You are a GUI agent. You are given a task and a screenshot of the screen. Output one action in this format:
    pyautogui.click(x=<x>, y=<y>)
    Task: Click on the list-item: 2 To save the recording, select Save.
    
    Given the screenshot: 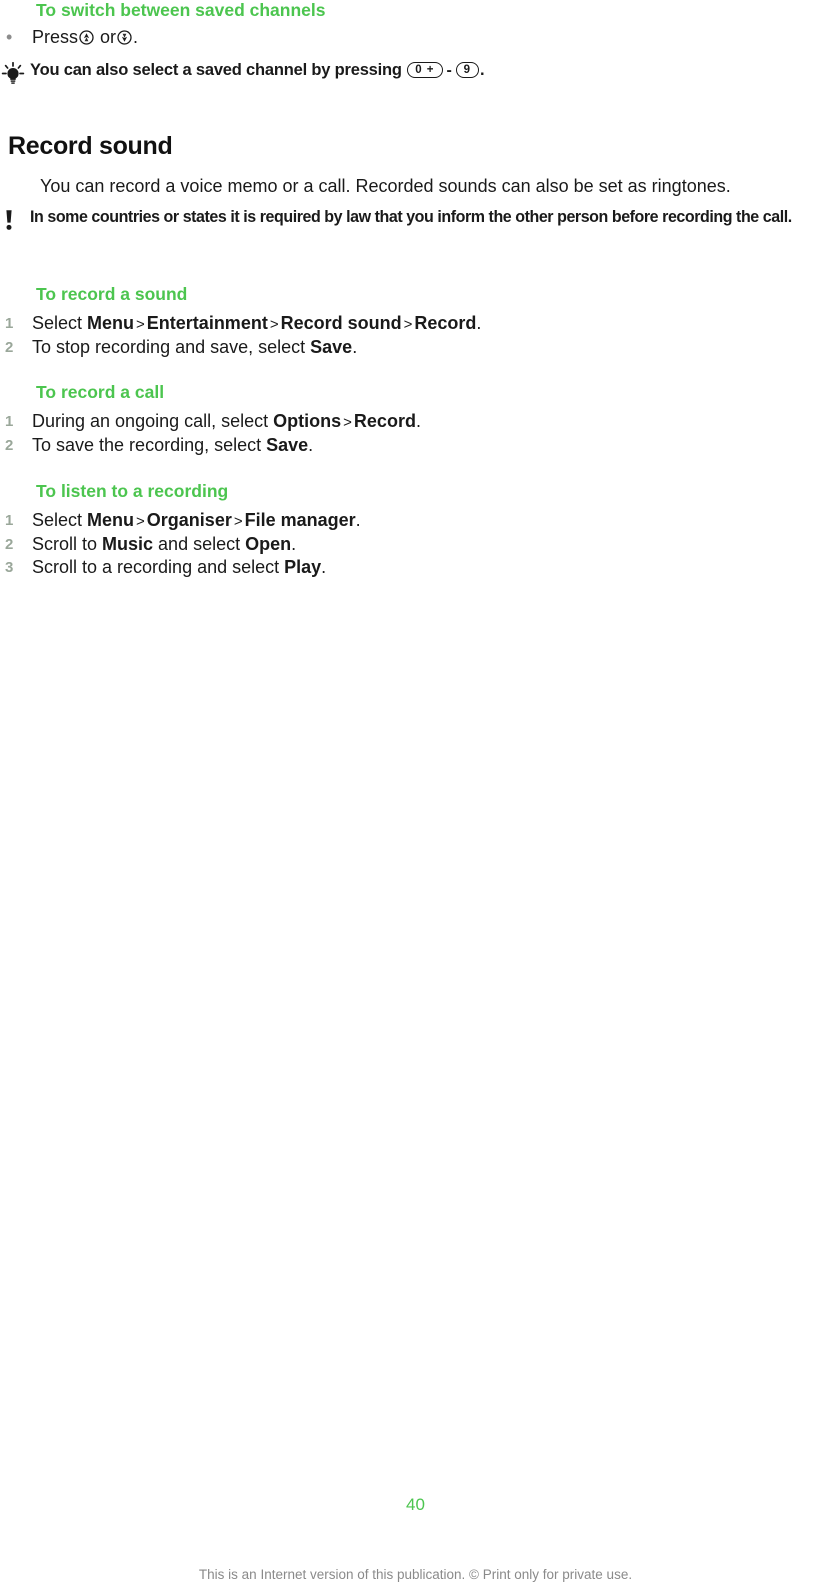 What is the action you would take?
    pyautogui.click(x=400, y=445)
    